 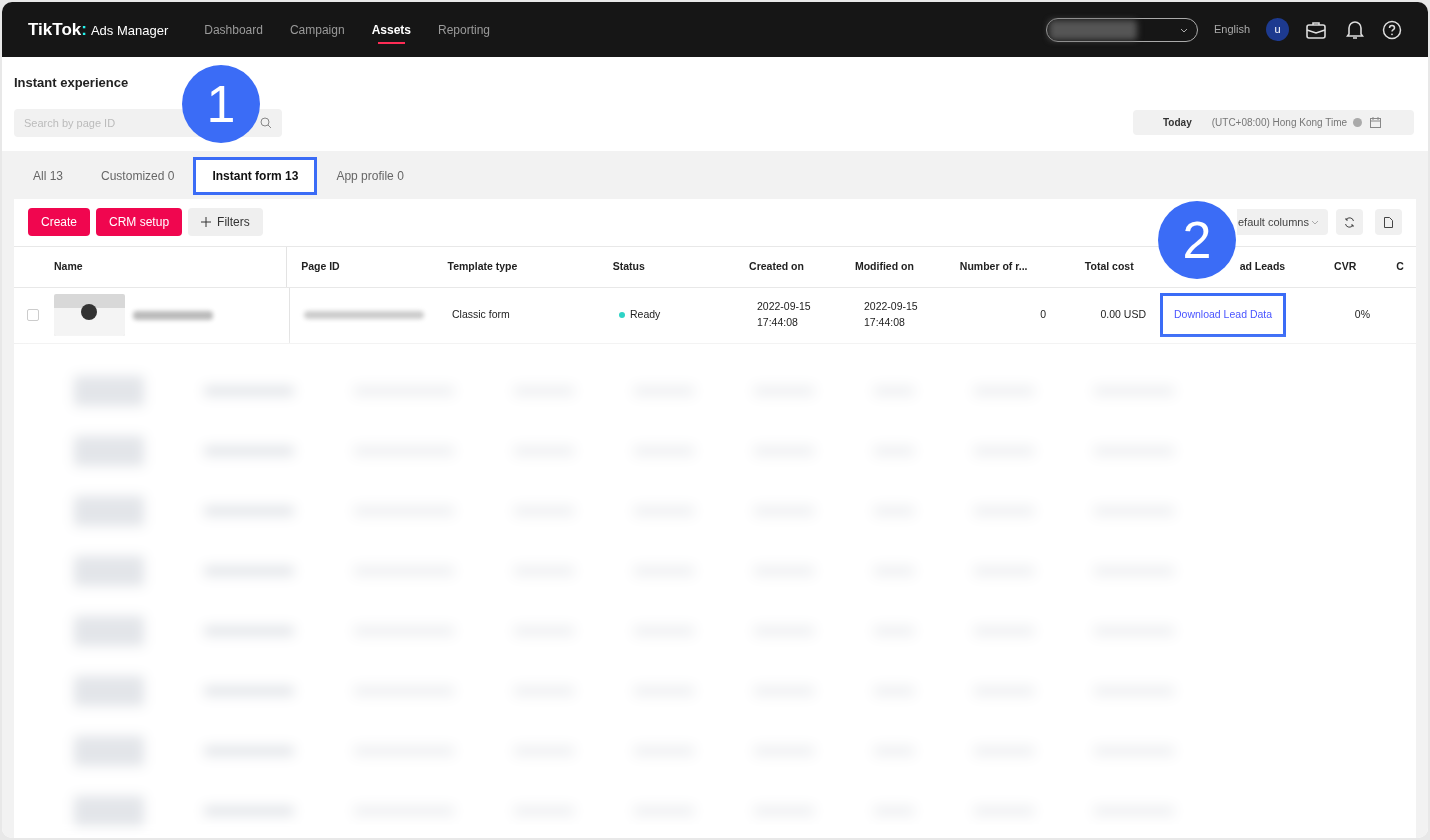 What do you see at coordinates (464, 29) in the screenshot?
I see `nav-tab: Reporting` at bounding box center [464, 29].